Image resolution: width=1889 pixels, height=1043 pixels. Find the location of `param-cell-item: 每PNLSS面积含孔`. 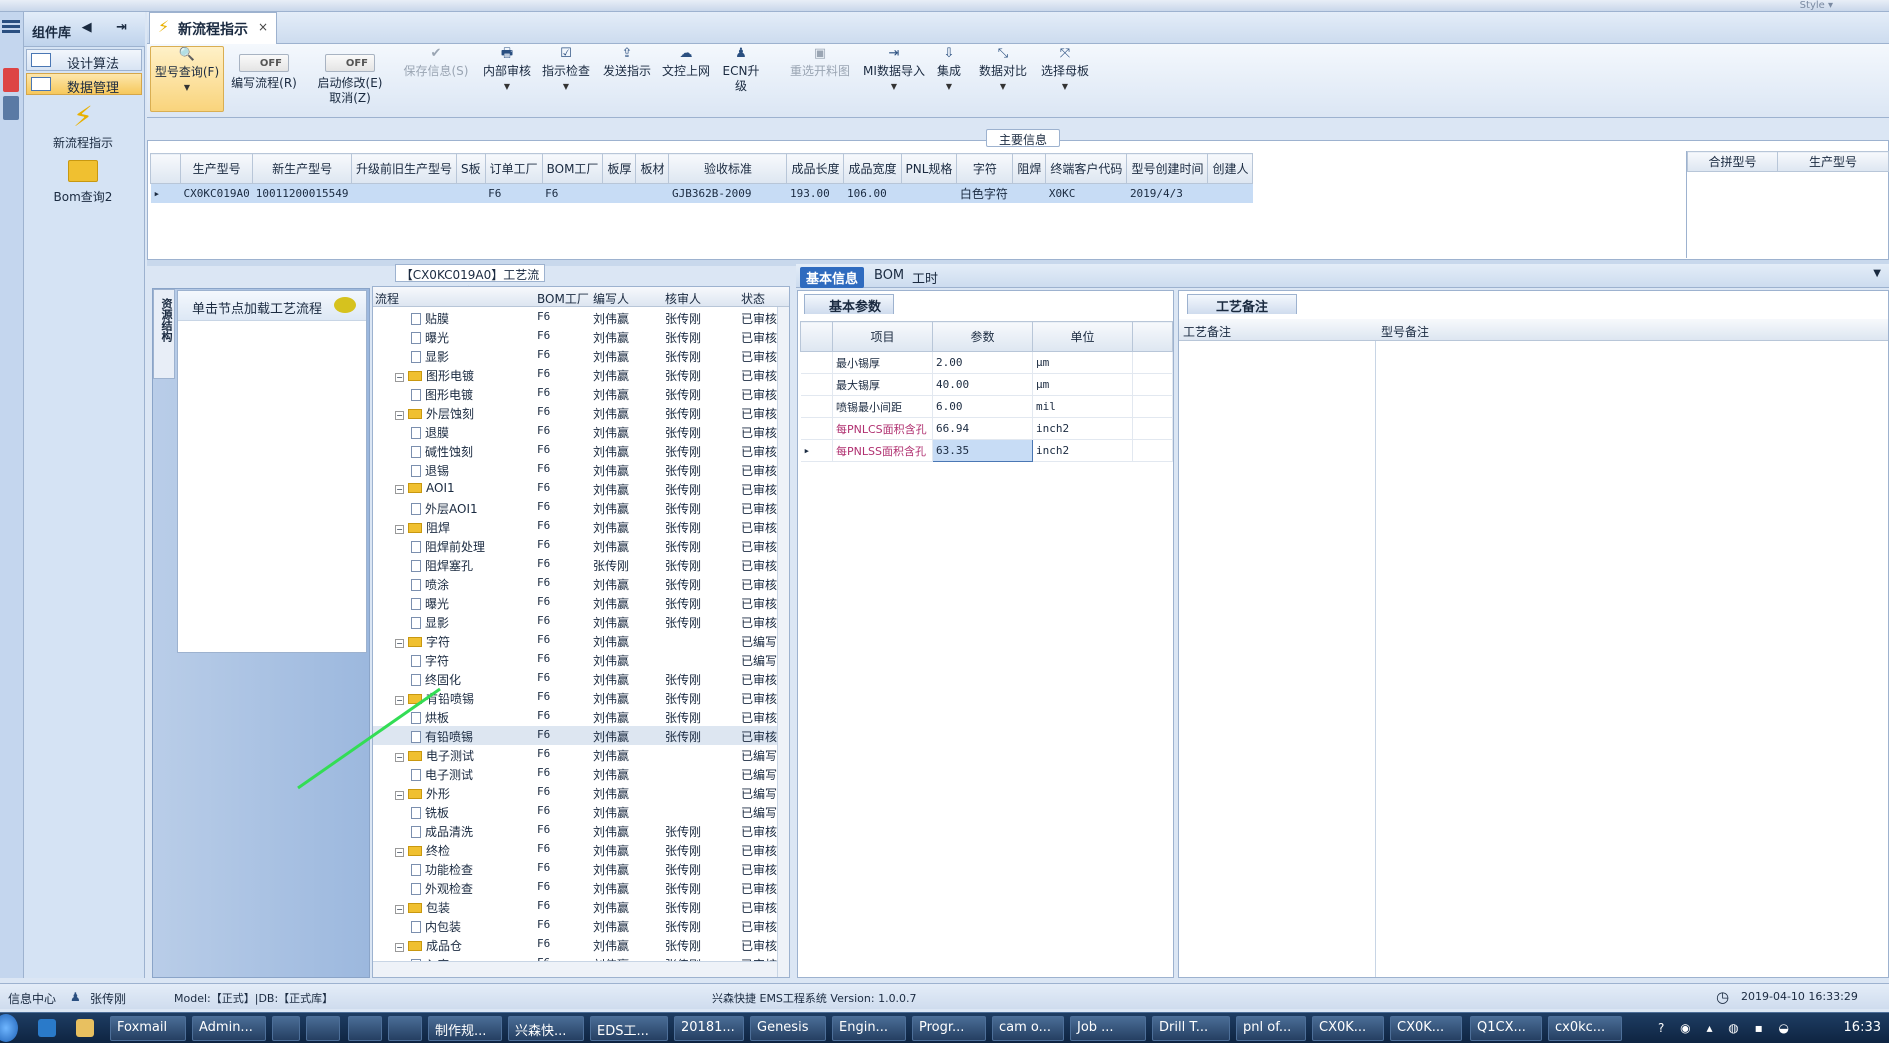

param-cell-item: 每PNLSS面积含孔 is located at coordinates (882, 450).